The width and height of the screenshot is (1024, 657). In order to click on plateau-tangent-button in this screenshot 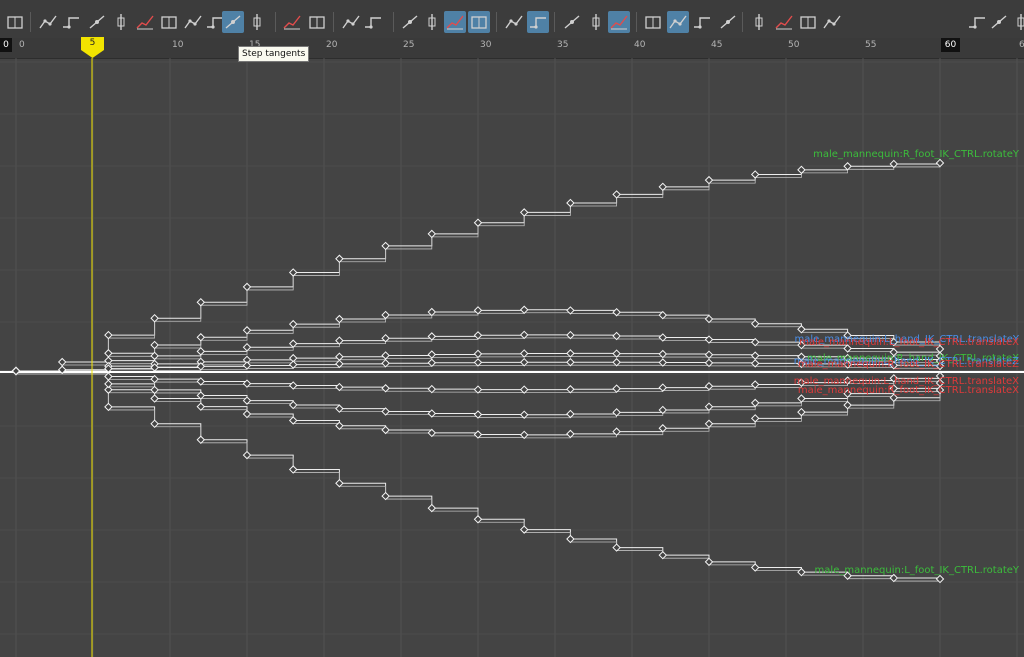, I will do `click(317, 22)`.